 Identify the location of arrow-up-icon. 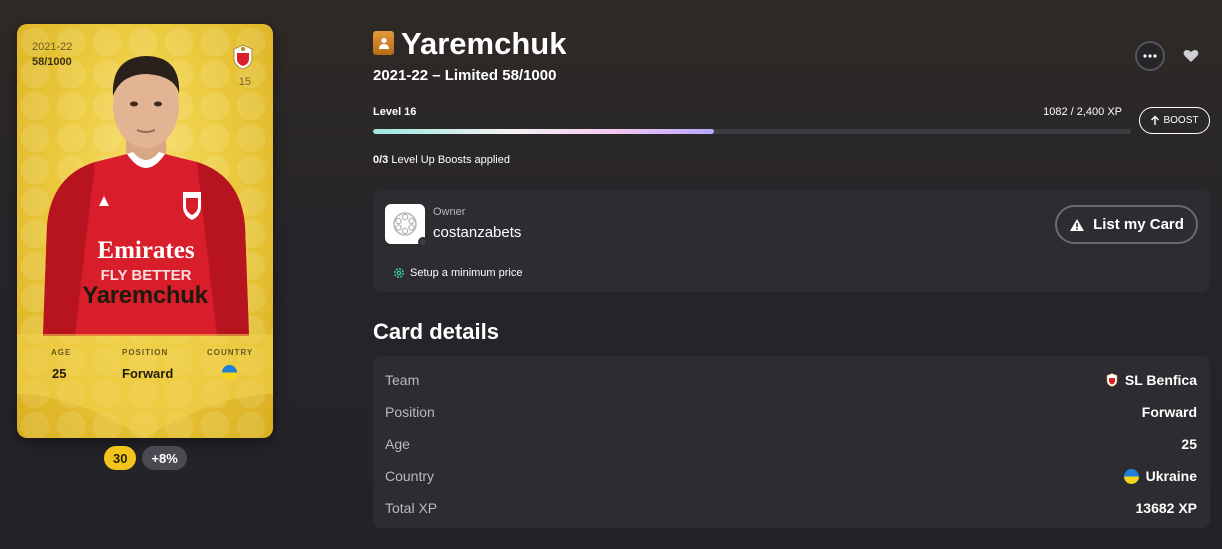
(1155, 120).